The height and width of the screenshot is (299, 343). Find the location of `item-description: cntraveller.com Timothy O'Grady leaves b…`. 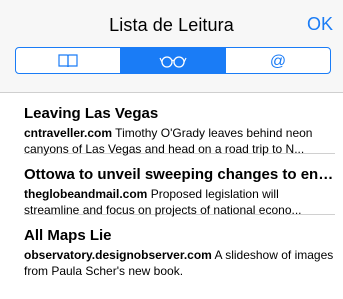

item-description: cntraveller.com Timothy O'Grady leaves b… is located at coordinates (179, 141).